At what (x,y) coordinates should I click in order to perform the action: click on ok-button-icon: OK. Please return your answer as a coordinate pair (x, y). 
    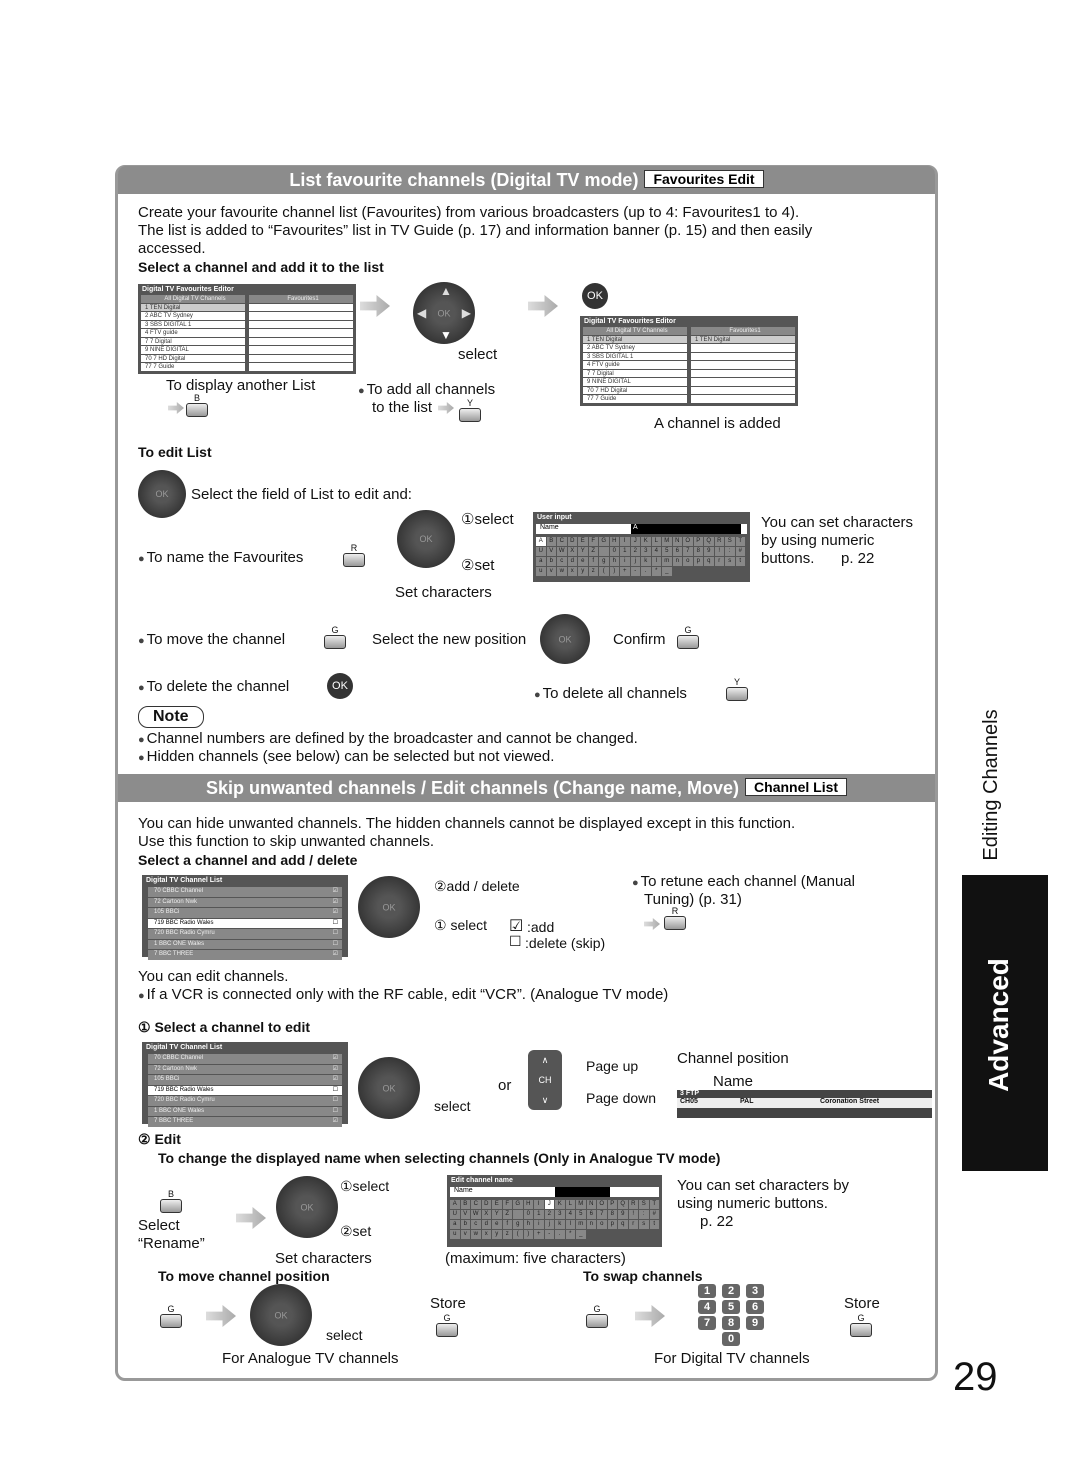
    Looking at the image, I should click on (340, 686).